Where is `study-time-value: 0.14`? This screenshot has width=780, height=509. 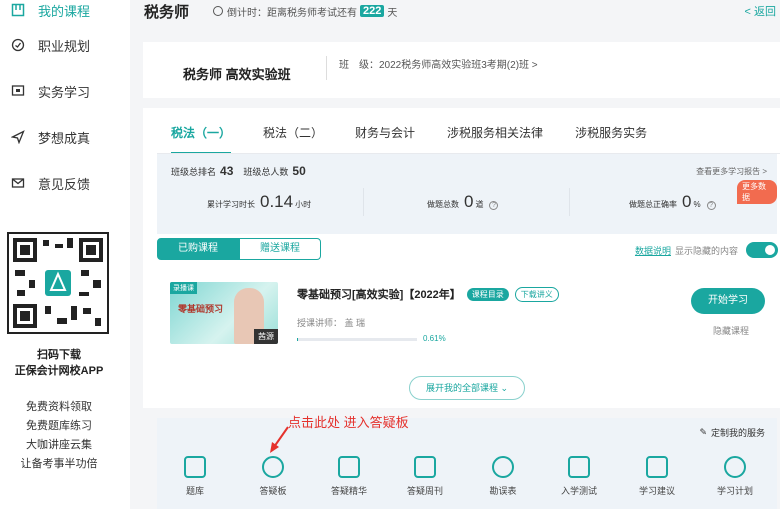
study-time-value: 0.14 is located at coordinates (277, 201).